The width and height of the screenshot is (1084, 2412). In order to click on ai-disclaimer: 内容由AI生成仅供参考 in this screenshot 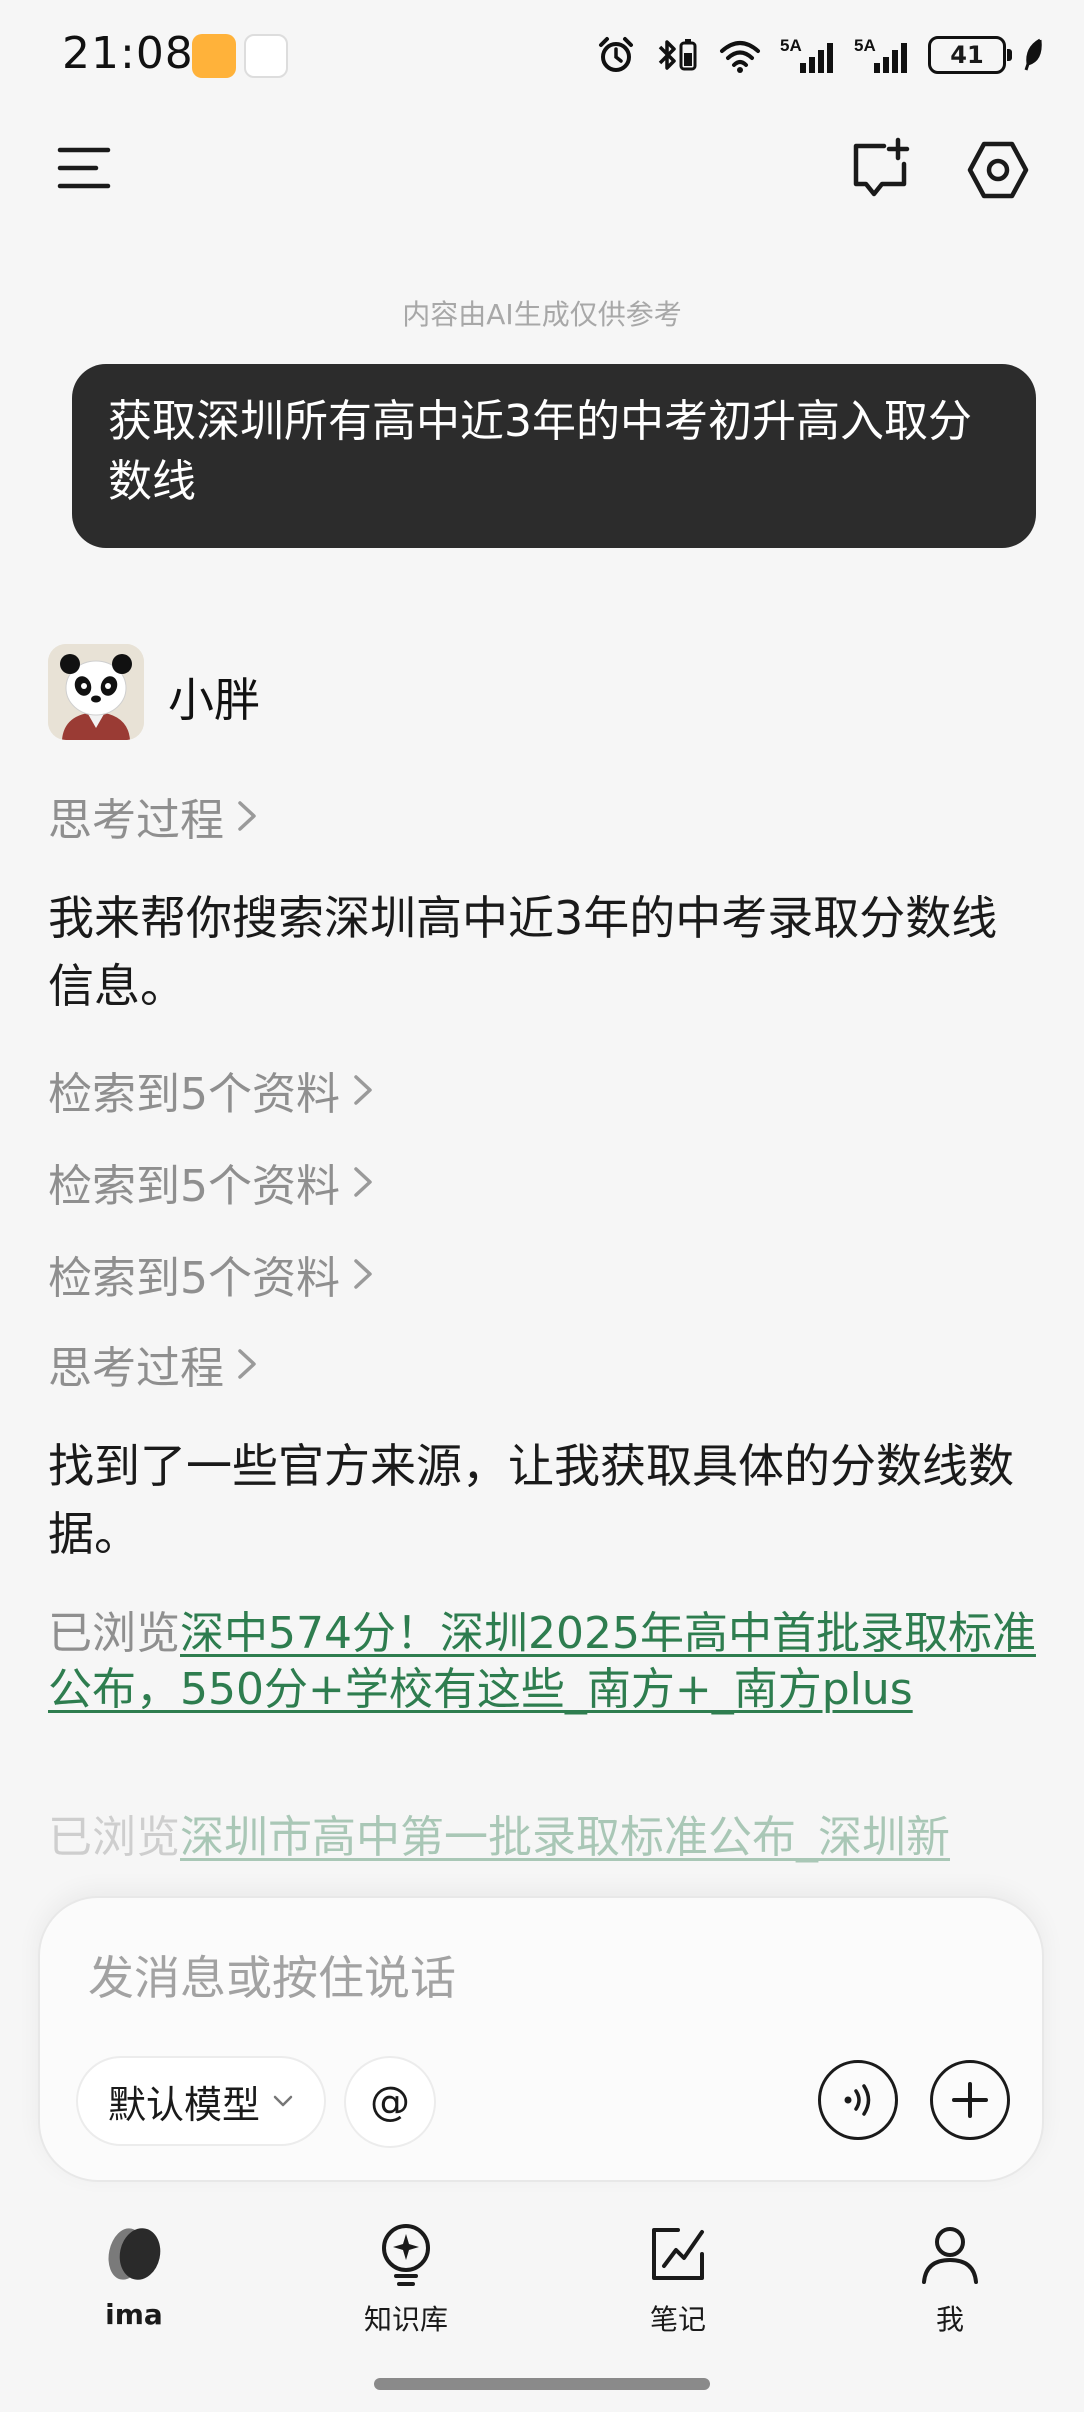, I will do `click(542, 314)`.